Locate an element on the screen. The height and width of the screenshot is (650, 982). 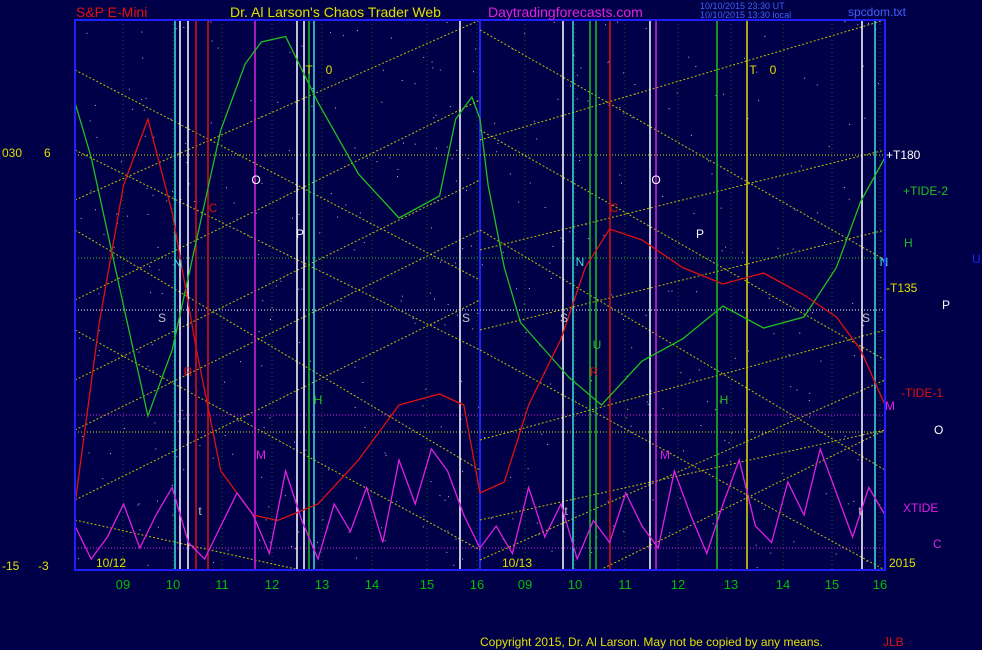
planet-marker: 0 is located at coordinates (773, 70).